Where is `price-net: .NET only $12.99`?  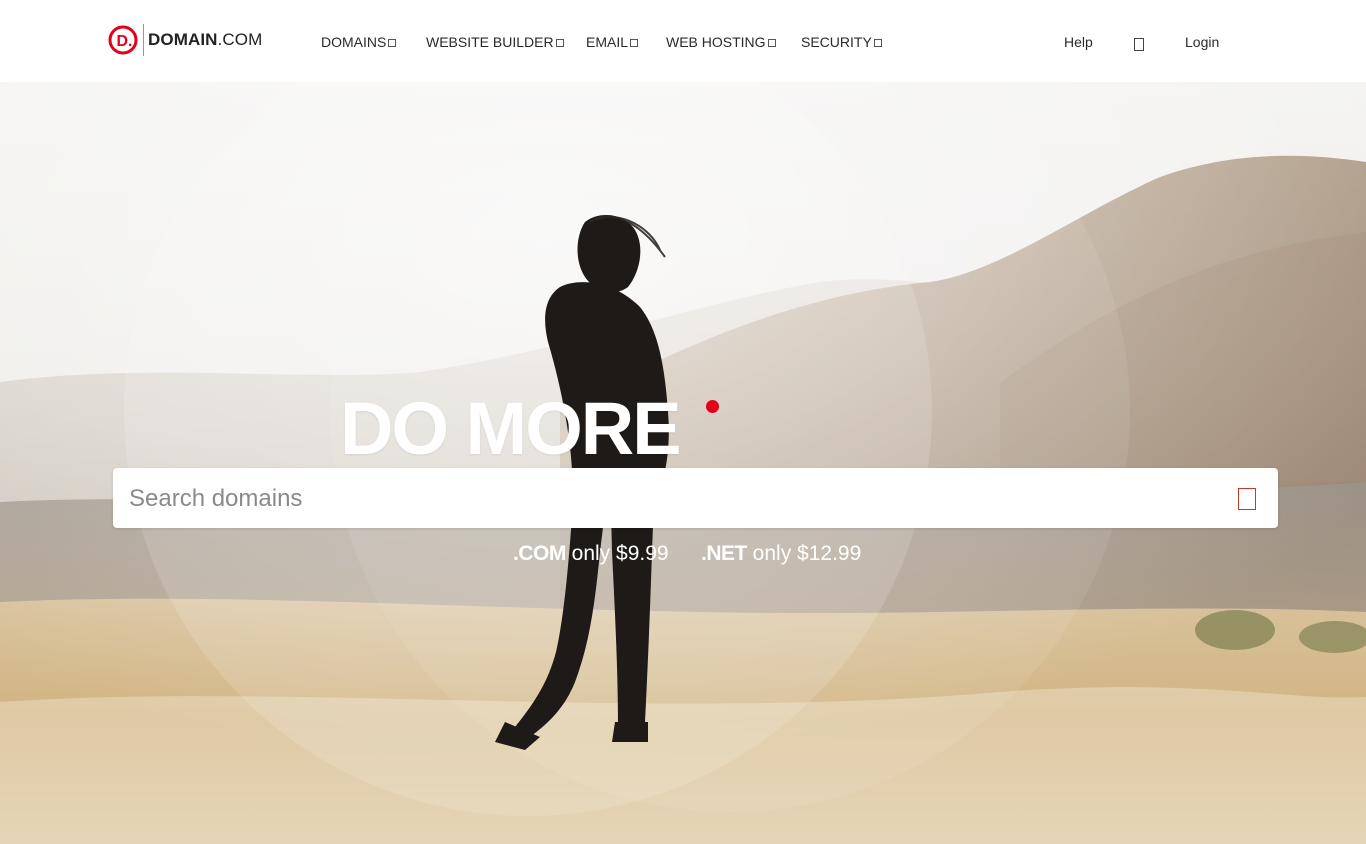 price-net: .NET only $12.99 is located at coordinates (781, 554).